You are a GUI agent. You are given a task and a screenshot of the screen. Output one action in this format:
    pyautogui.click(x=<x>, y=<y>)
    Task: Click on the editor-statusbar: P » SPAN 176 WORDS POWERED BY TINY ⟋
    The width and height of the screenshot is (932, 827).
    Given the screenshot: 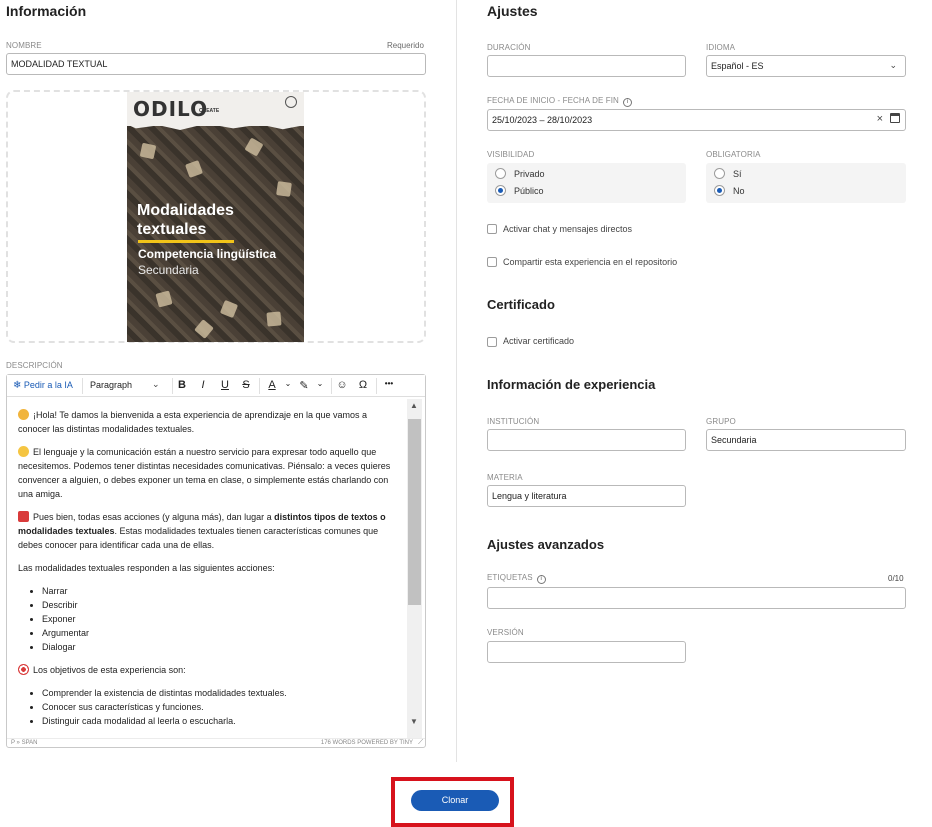 What is the action you would take?
    pyautogui.click(x=216, y=743)
    